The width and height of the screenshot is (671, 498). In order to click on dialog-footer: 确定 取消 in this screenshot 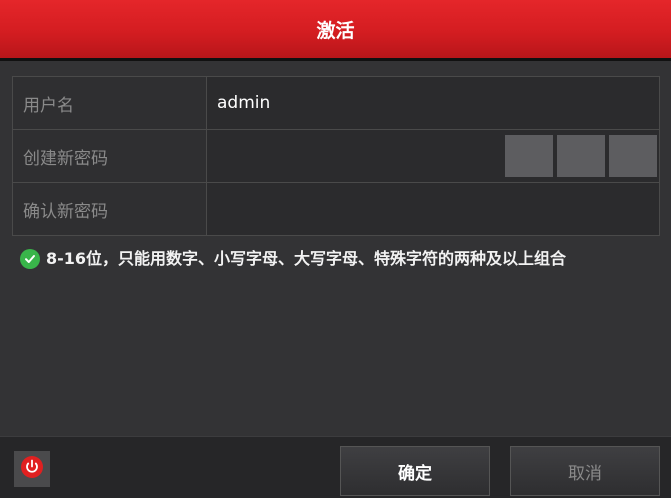, I will do `click(335, 467)`.